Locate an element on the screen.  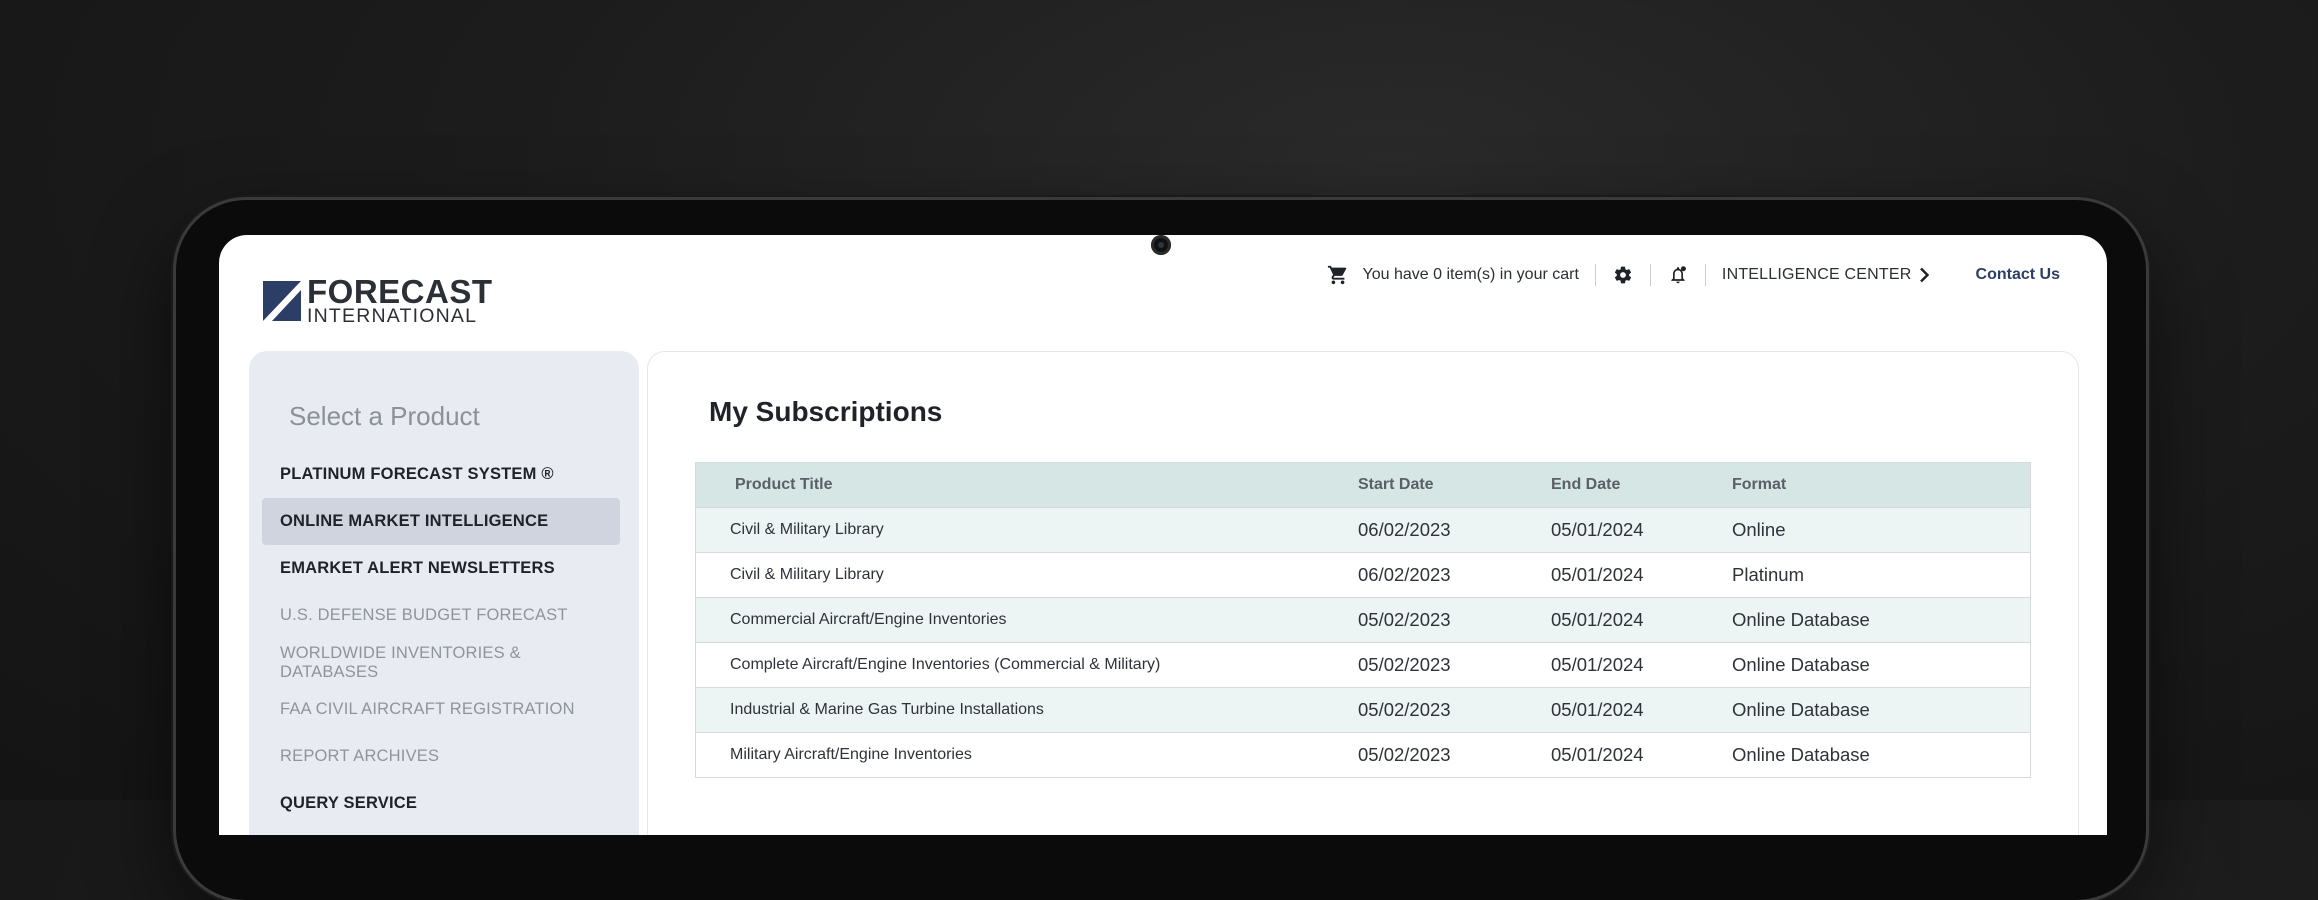
logo-mark-icon is located at coordinates (282, 301).